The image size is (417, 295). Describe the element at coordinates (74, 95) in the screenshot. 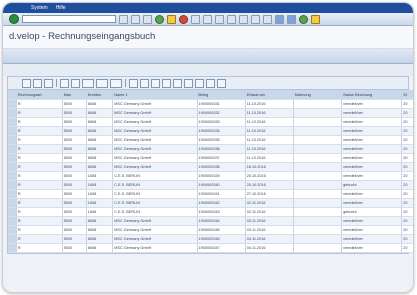

I see `column-header: Man` at that location.